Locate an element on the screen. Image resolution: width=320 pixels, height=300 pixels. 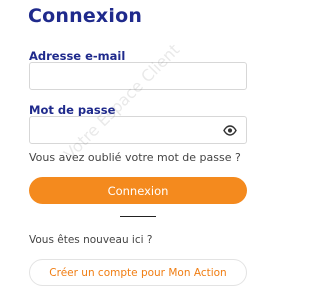
email-field is located at coordinates (138, 76).